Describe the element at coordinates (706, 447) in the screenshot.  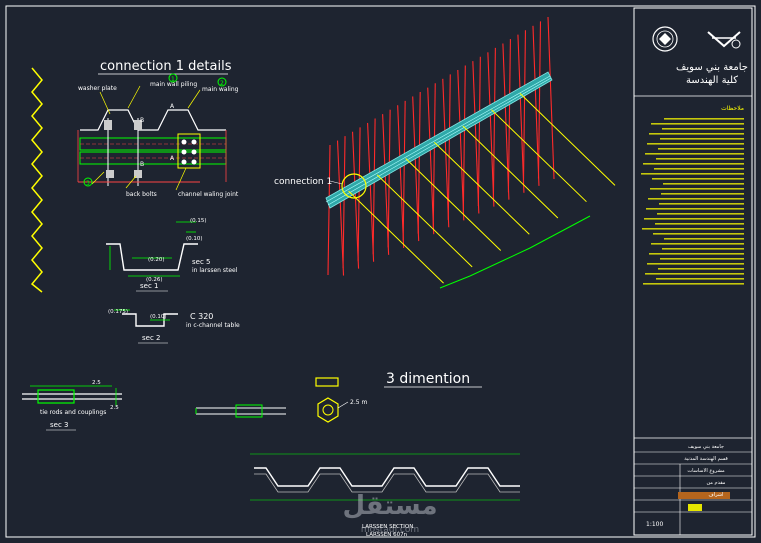
I see `tb-row-1: جامعة بني سويف` at that location.